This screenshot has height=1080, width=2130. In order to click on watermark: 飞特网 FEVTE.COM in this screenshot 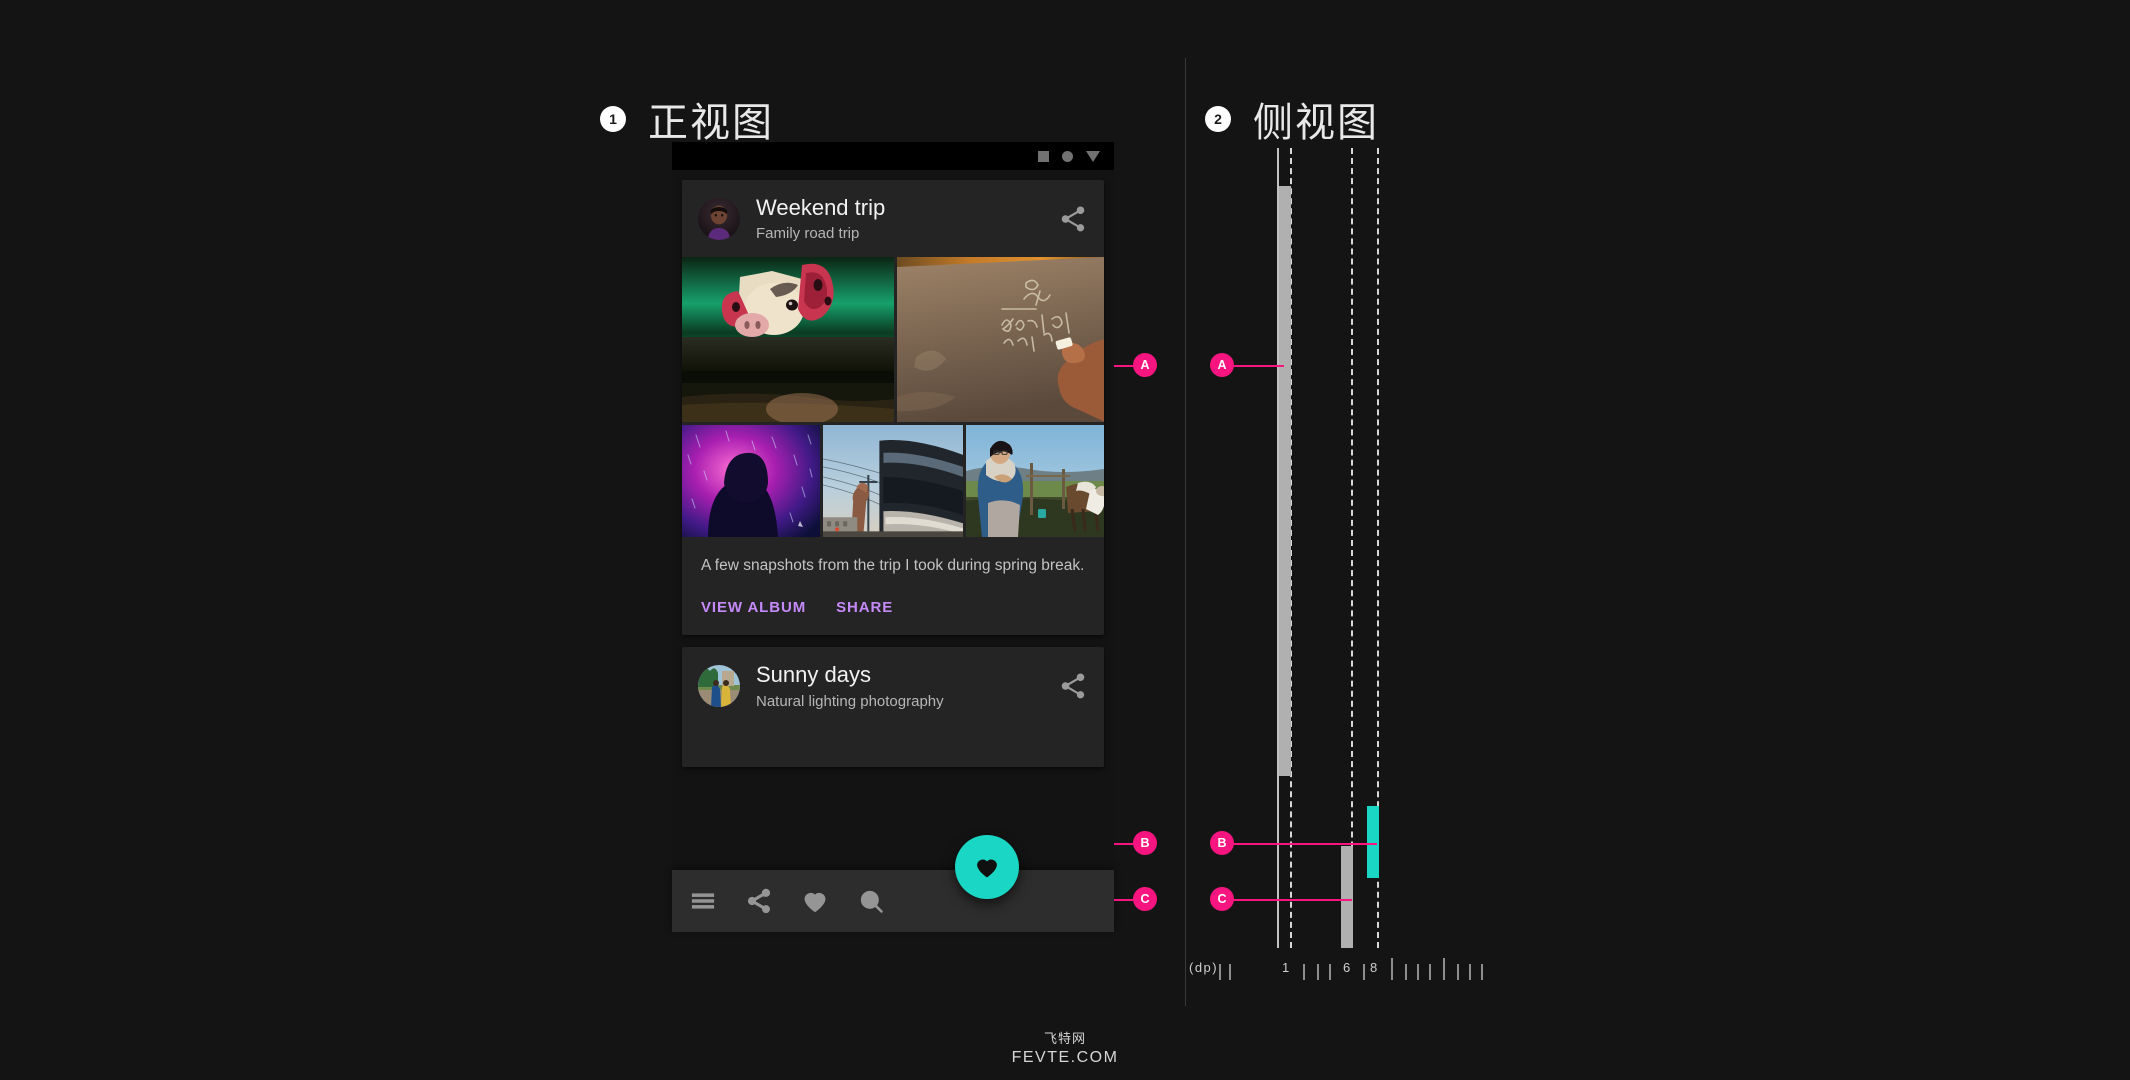, I will do `click(1065, 1050)`.